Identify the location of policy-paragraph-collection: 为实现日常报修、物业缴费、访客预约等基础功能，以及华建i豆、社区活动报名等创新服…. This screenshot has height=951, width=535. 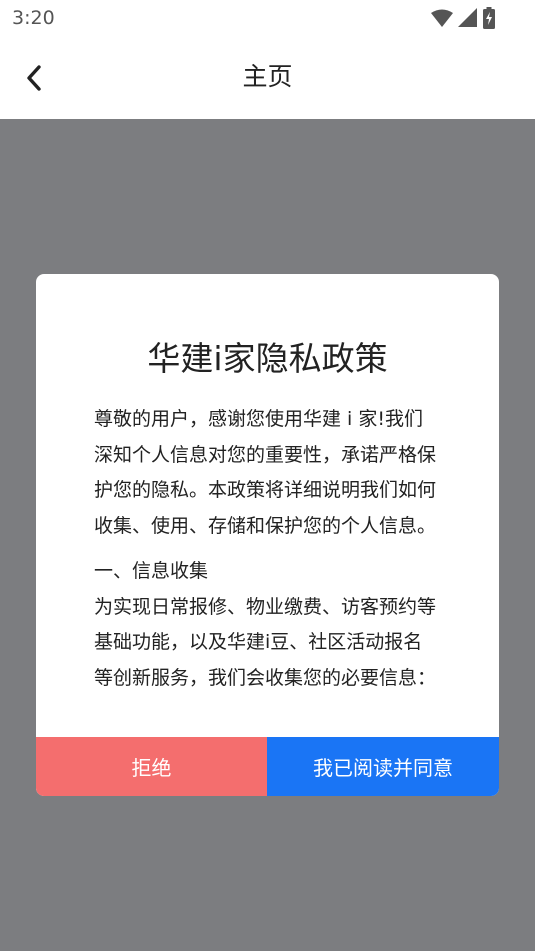
(265, 642).